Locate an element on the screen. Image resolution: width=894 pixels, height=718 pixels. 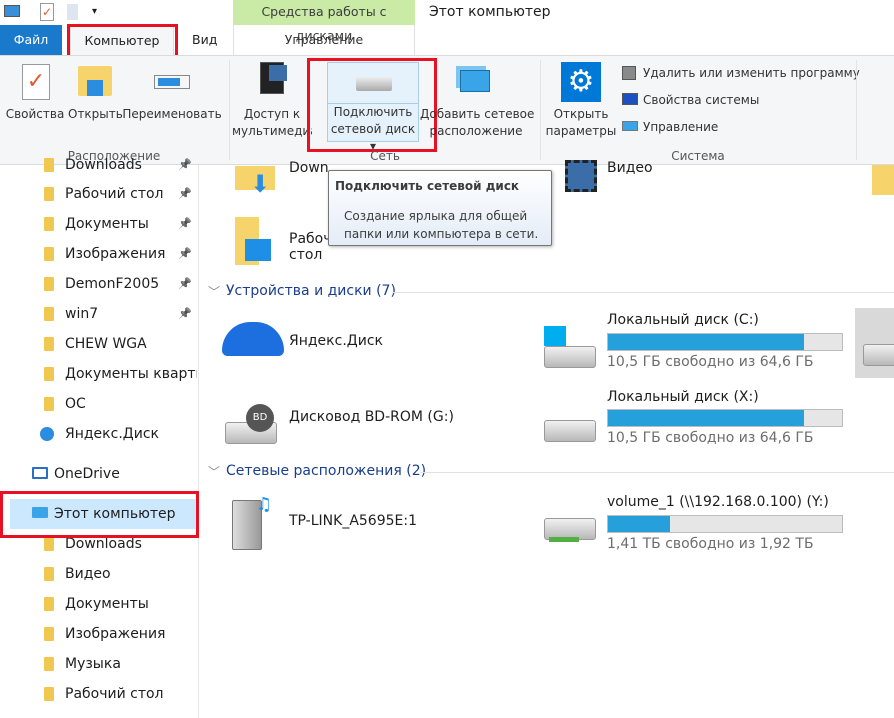
add-location-label-2: расположение is located at coordinates (476, 131).